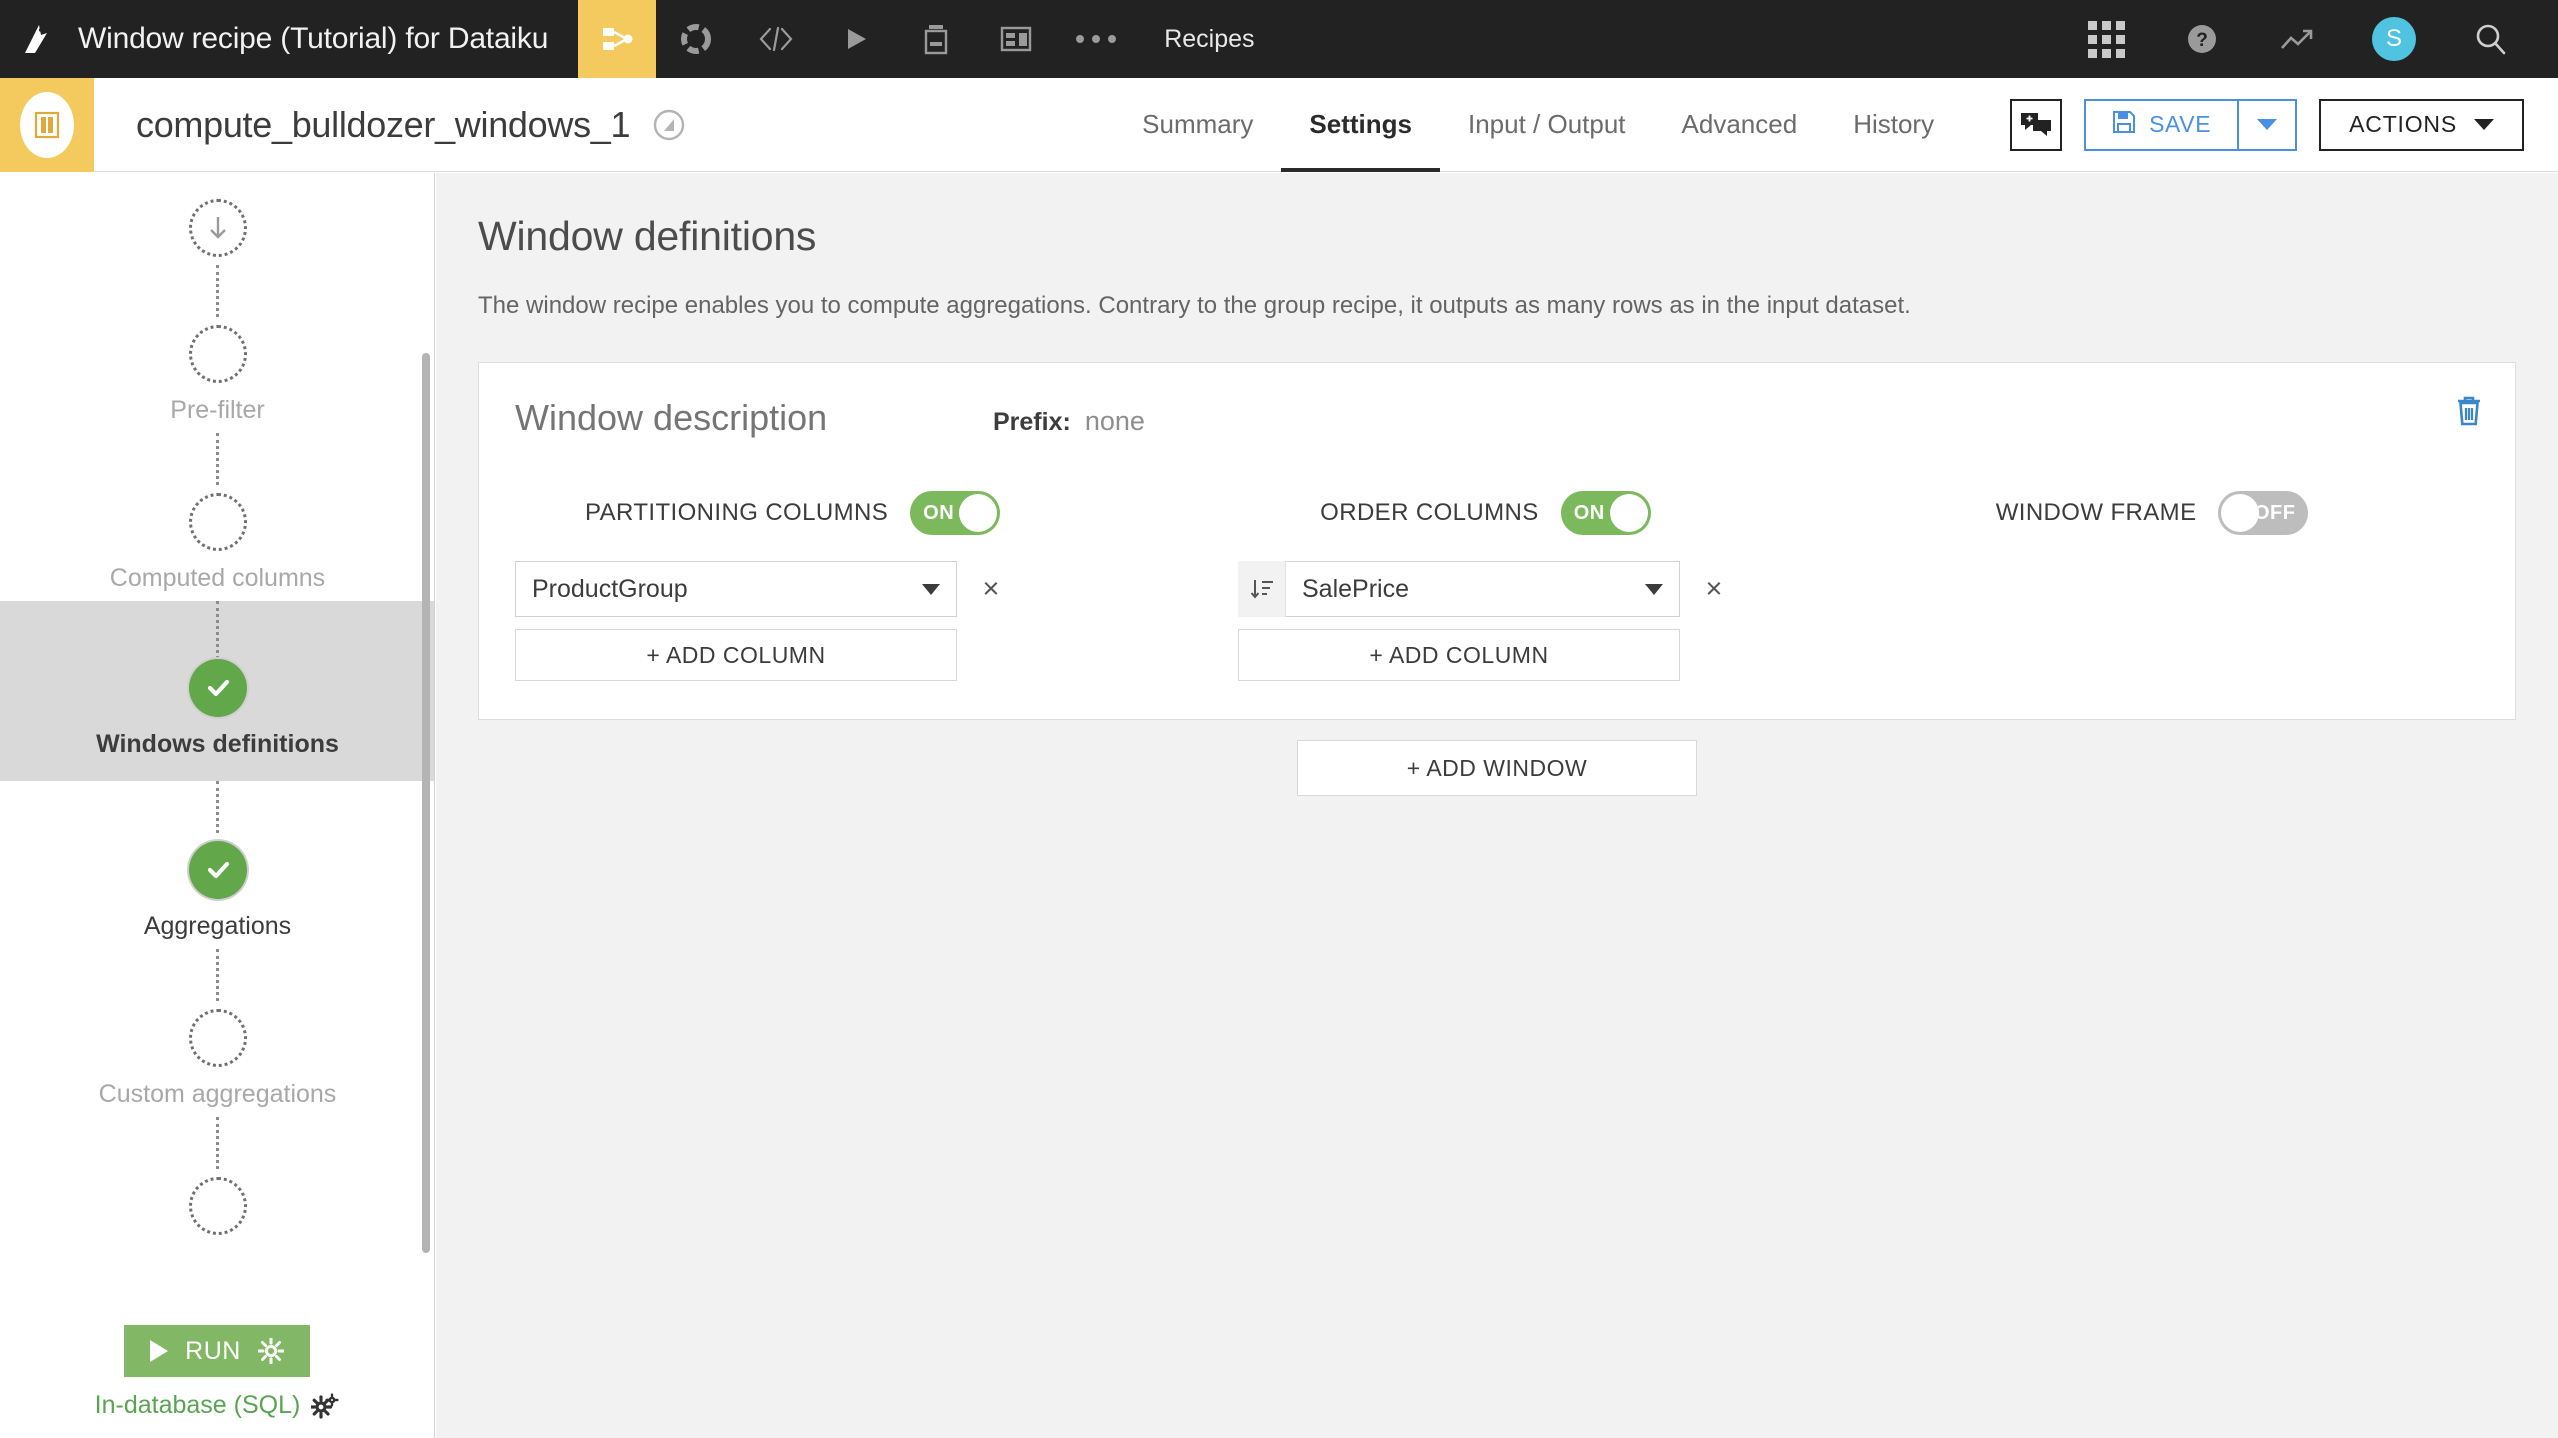  What do you see at coordinates (1096, 39) in the screenshot?
I see `more-dots-icon` at bounding box center [1096, 39].